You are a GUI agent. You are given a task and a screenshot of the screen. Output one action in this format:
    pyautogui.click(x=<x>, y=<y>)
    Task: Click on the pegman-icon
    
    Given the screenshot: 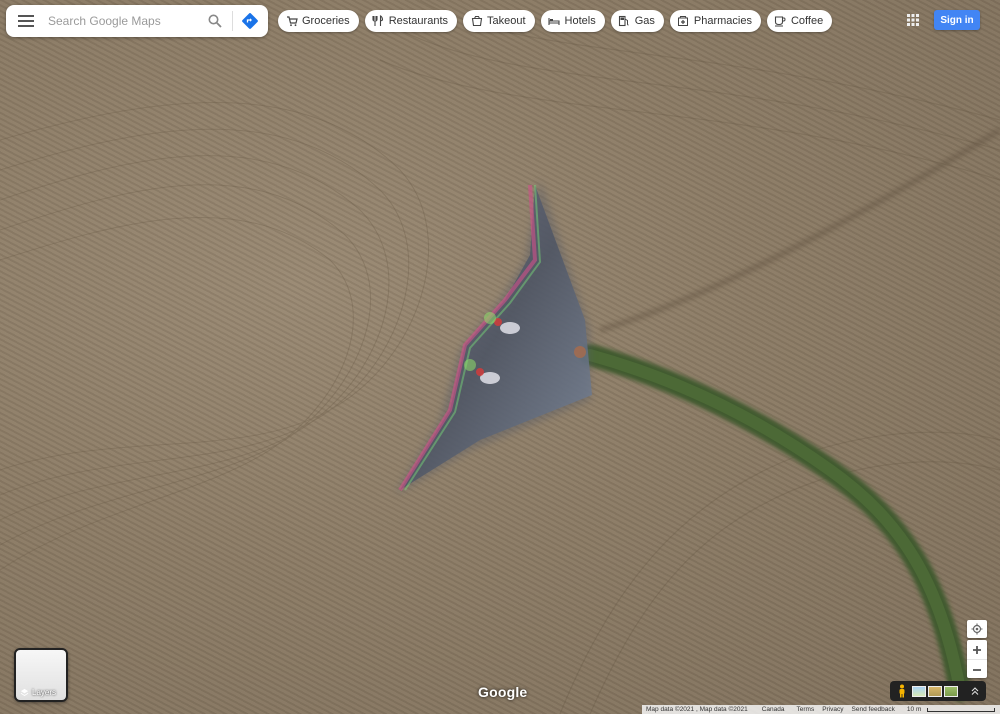 What is the action you would take?
    pyautogui.click(x=902, y=691)
    